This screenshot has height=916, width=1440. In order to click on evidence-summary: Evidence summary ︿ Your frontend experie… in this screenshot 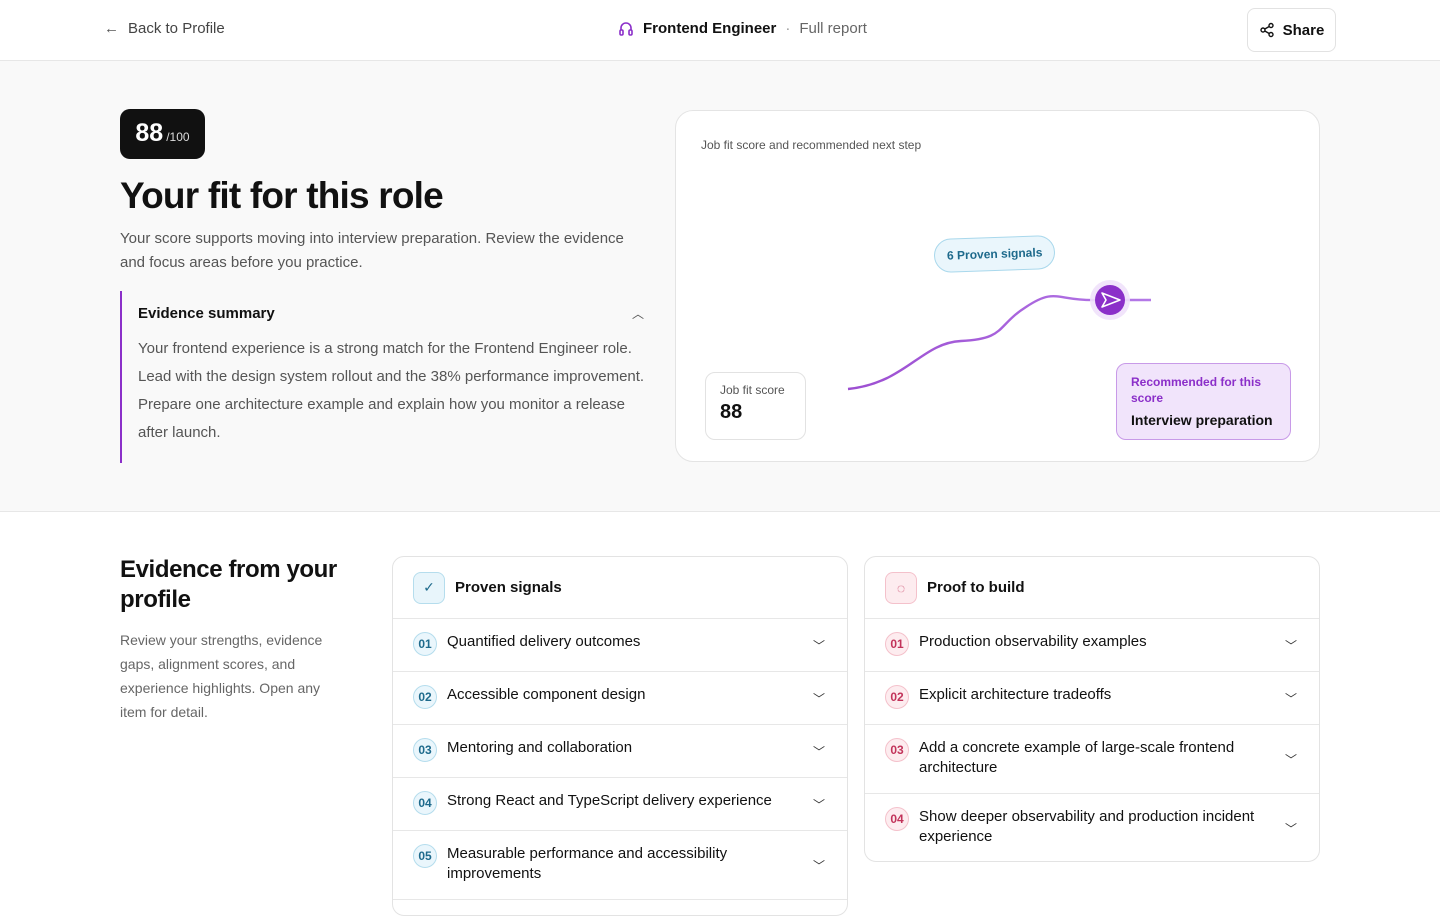, I will do `click(385, 377)`.